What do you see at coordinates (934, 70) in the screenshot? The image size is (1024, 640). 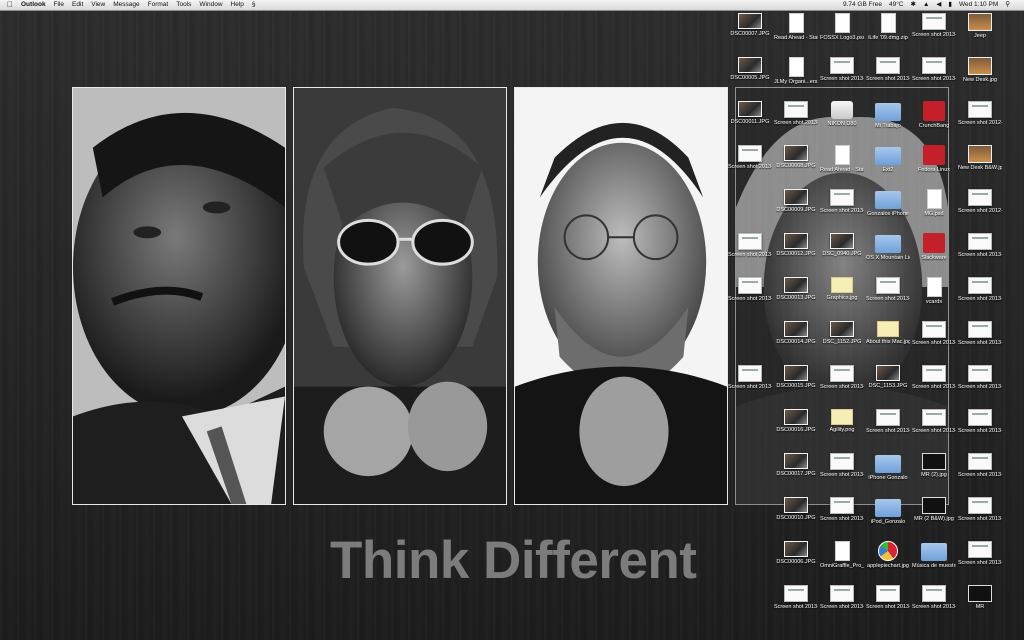 I see `desktop-icon-screen-shot-2013-57-pm: Screen shot 2013-....57 PM` at bounding box center [934, 70].